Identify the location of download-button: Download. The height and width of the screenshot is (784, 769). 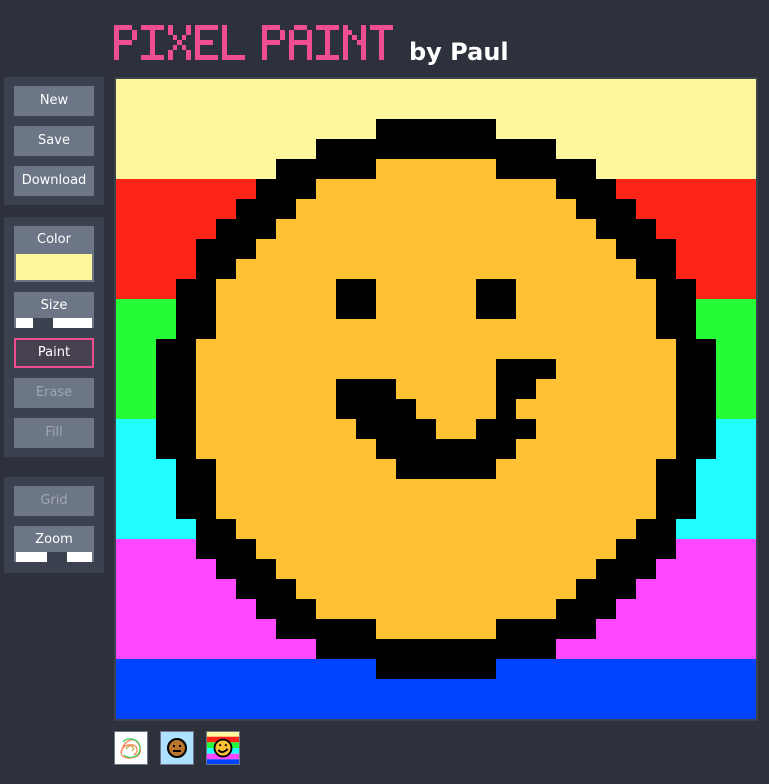
(54, 181).